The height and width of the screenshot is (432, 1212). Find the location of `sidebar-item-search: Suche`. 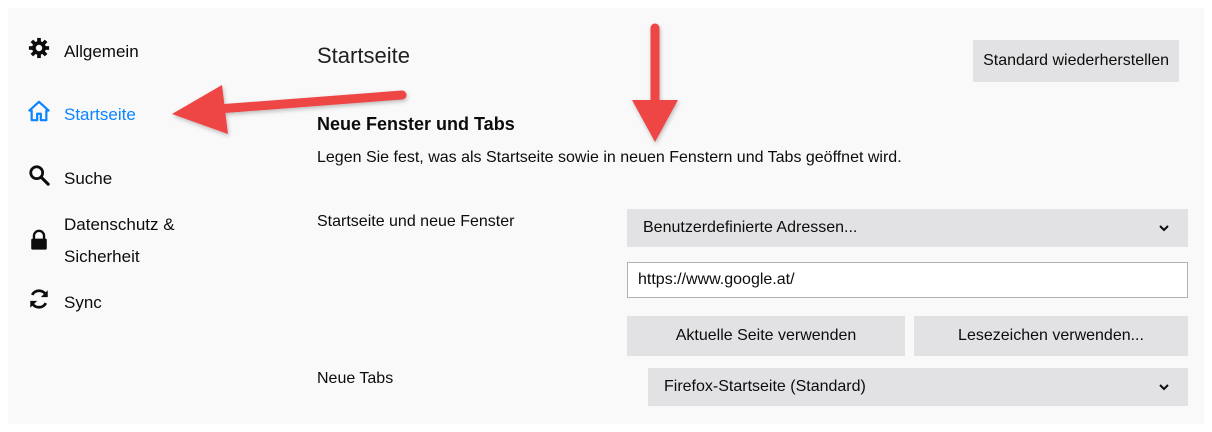

sidebar-item-search: Suche is located at coordinates (70, 179).